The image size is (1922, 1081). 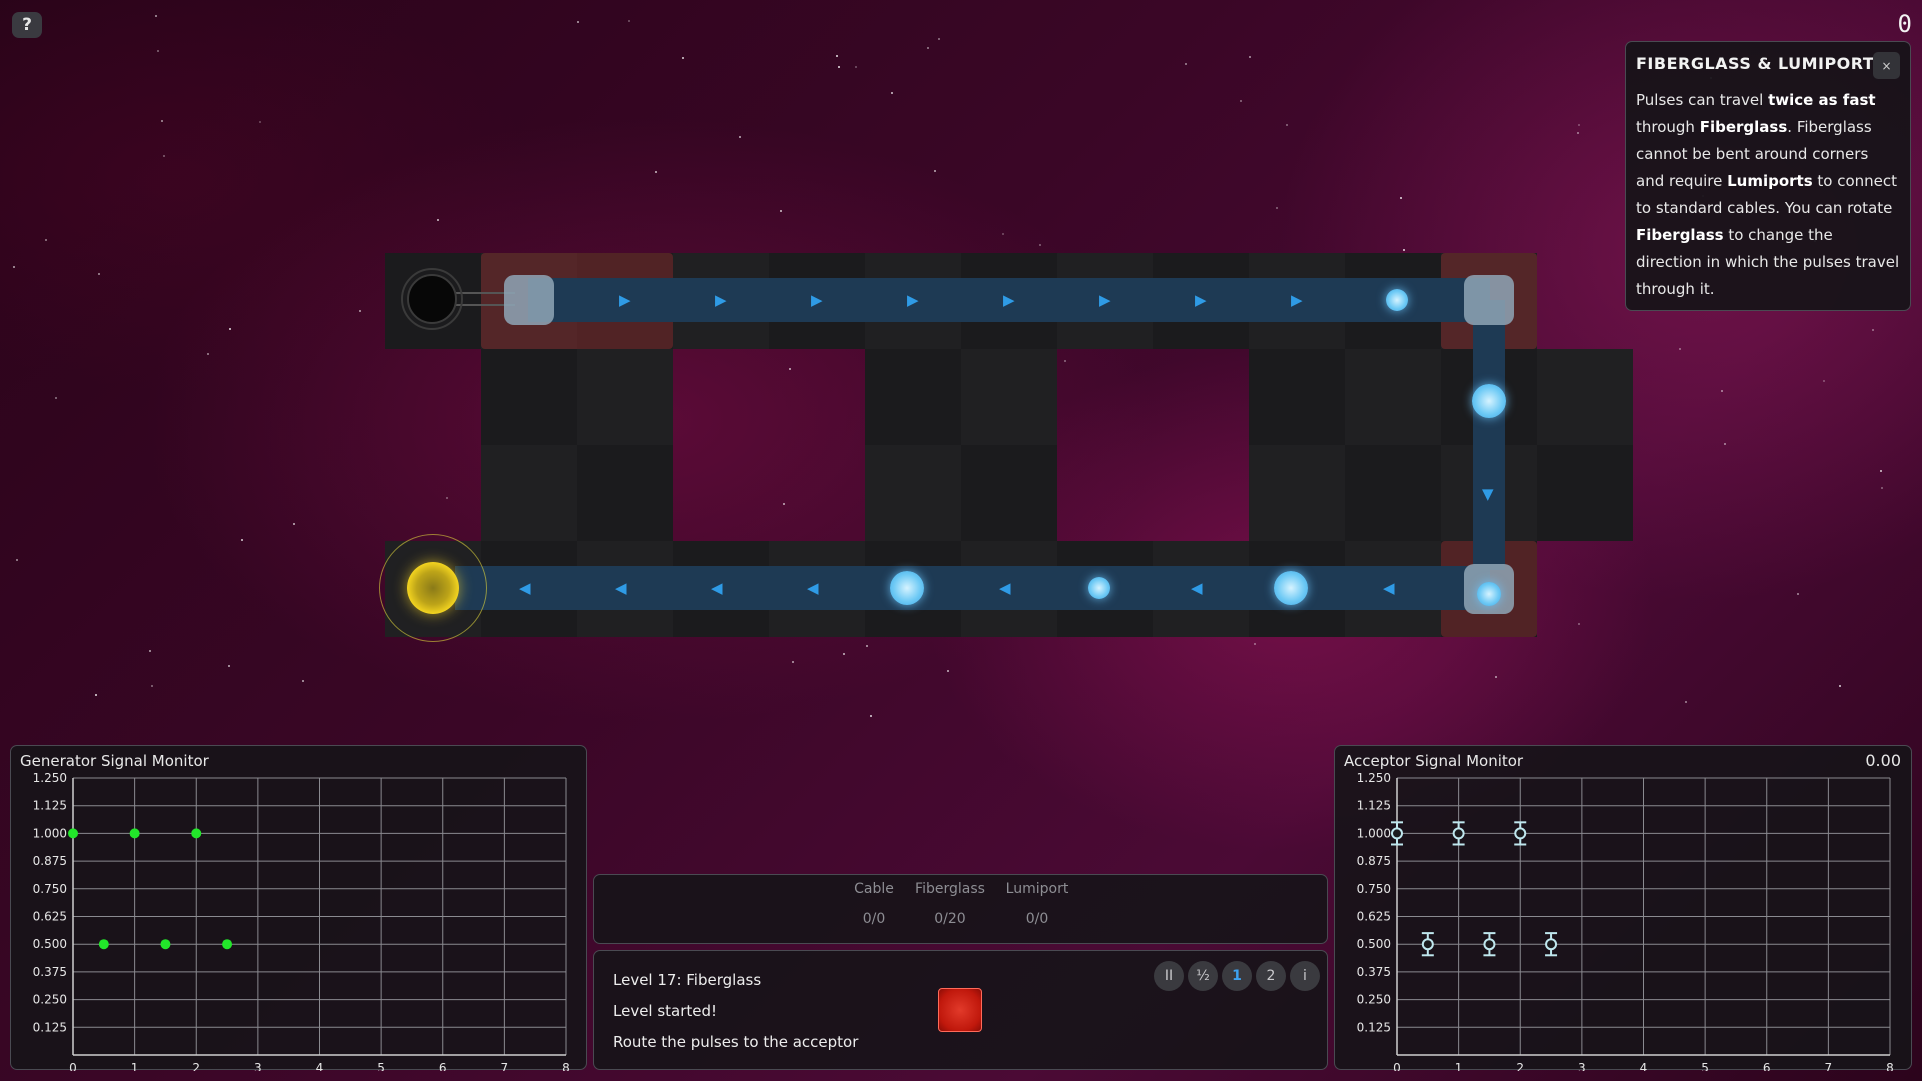 What do you see at coordinates (960, 1010) in the screenshot?
I see `stop-button` at bounding box center [960, 1010].